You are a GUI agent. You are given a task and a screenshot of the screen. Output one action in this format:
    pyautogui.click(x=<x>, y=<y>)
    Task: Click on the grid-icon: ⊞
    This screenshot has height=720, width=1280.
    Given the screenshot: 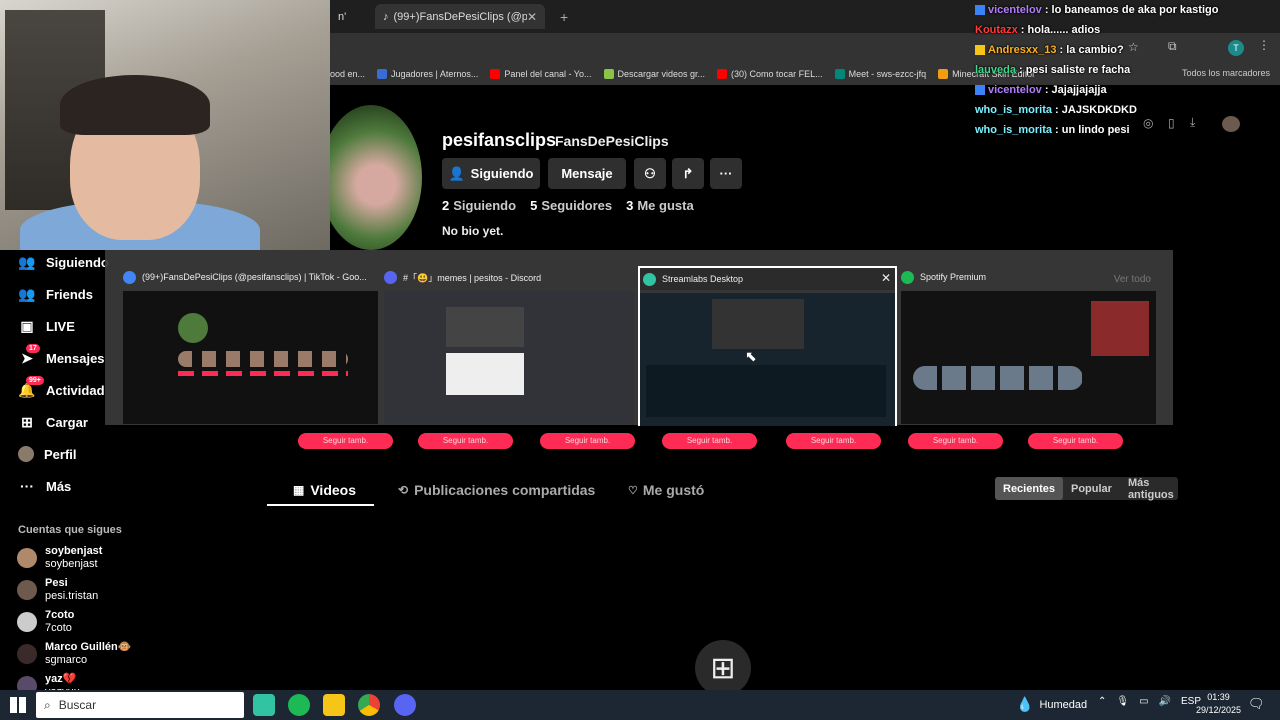 What is the action you would take?
    pyautogui.click(x=723, y=668)
    